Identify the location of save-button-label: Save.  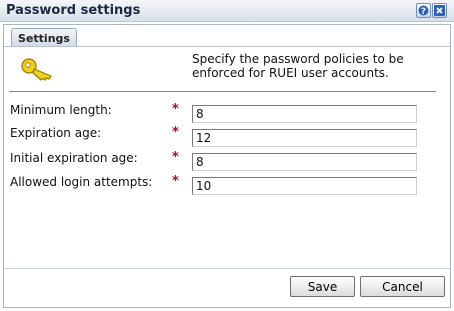
(322, 286).